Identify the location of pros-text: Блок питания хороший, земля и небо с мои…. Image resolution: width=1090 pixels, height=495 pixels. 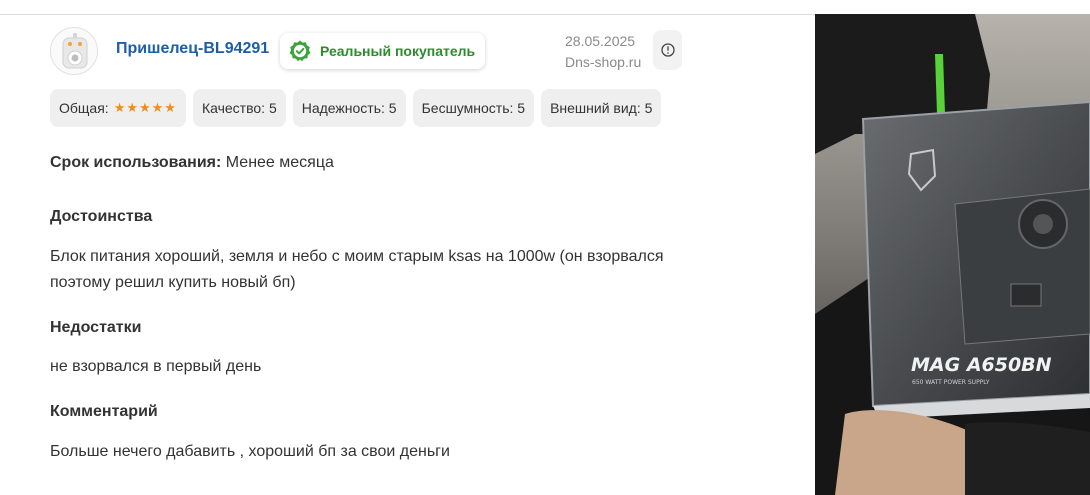
(370, 270).